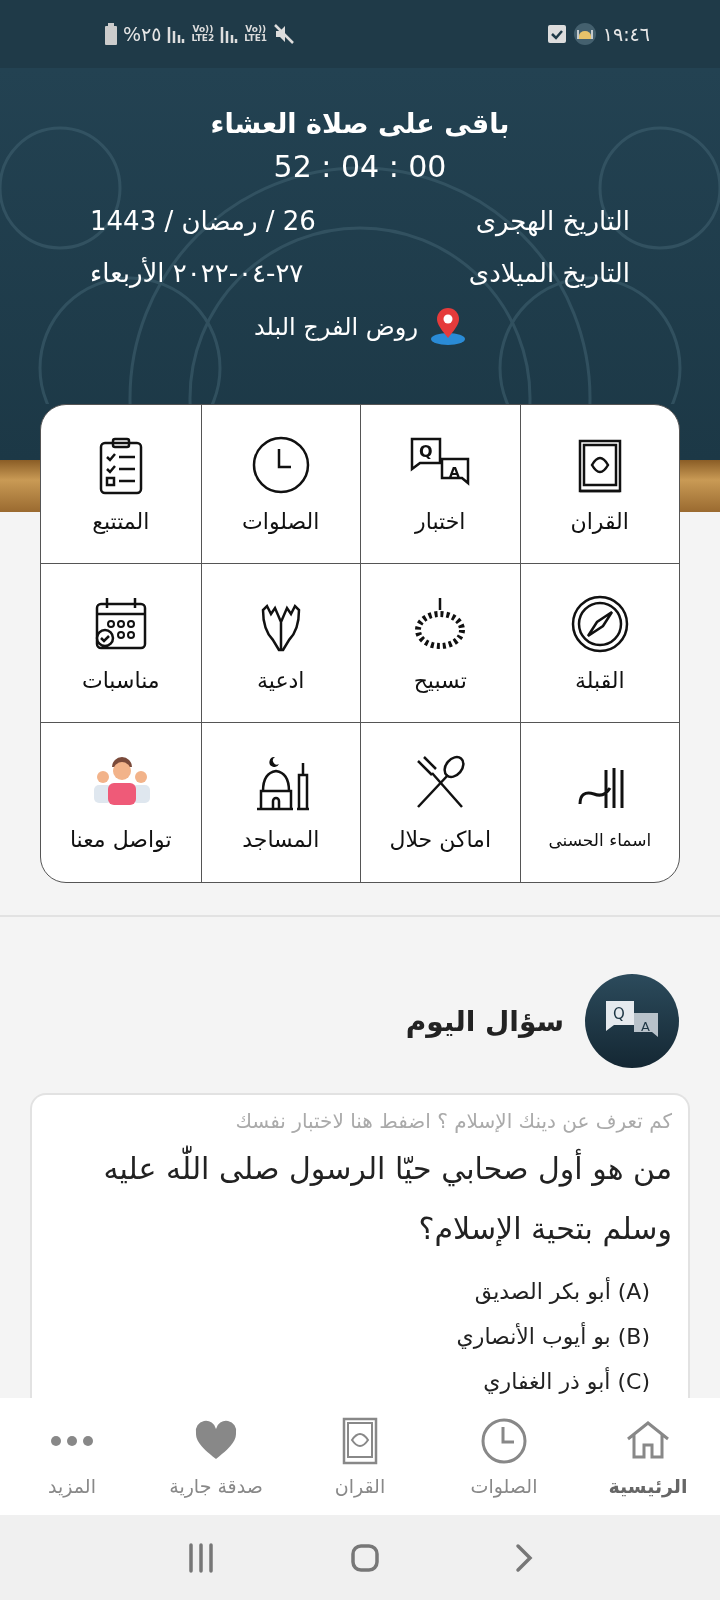 This screenshot has height=1600, width=720. I want to click on question-text: من هو أول صحابي حيّا الرسول صلى اللّٰه عليه وسلم بتحية الإسلام؟, so click(362, 1199).